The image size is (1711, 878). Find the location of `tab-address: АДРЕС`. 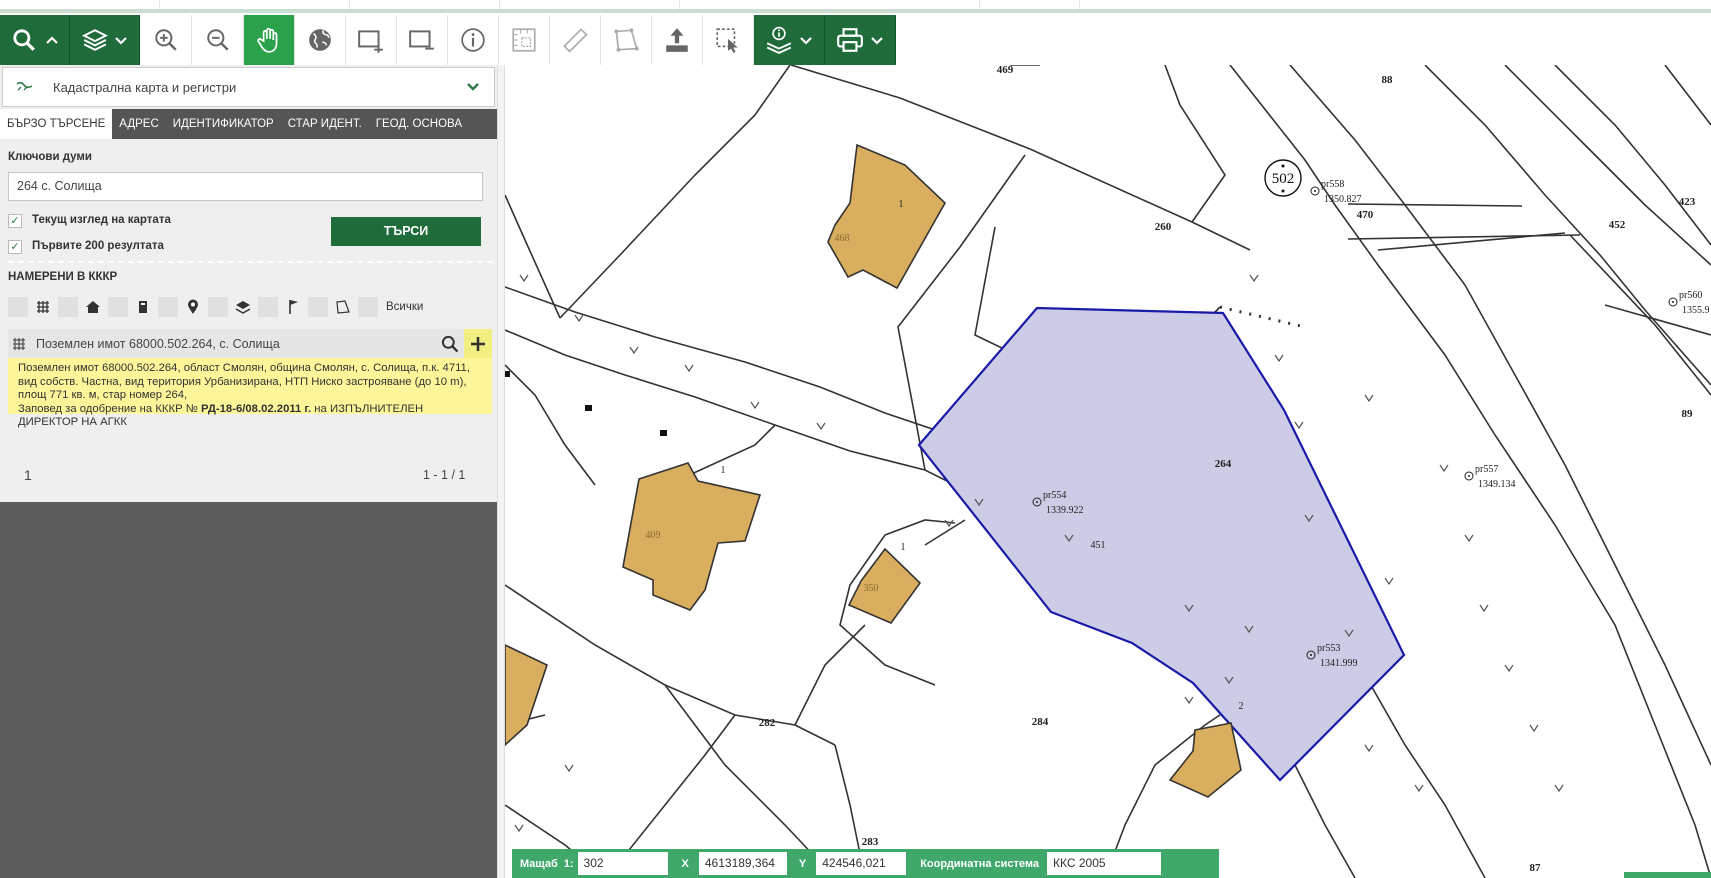

tab-address: АДРЕС is located at coordinates (139, 124).